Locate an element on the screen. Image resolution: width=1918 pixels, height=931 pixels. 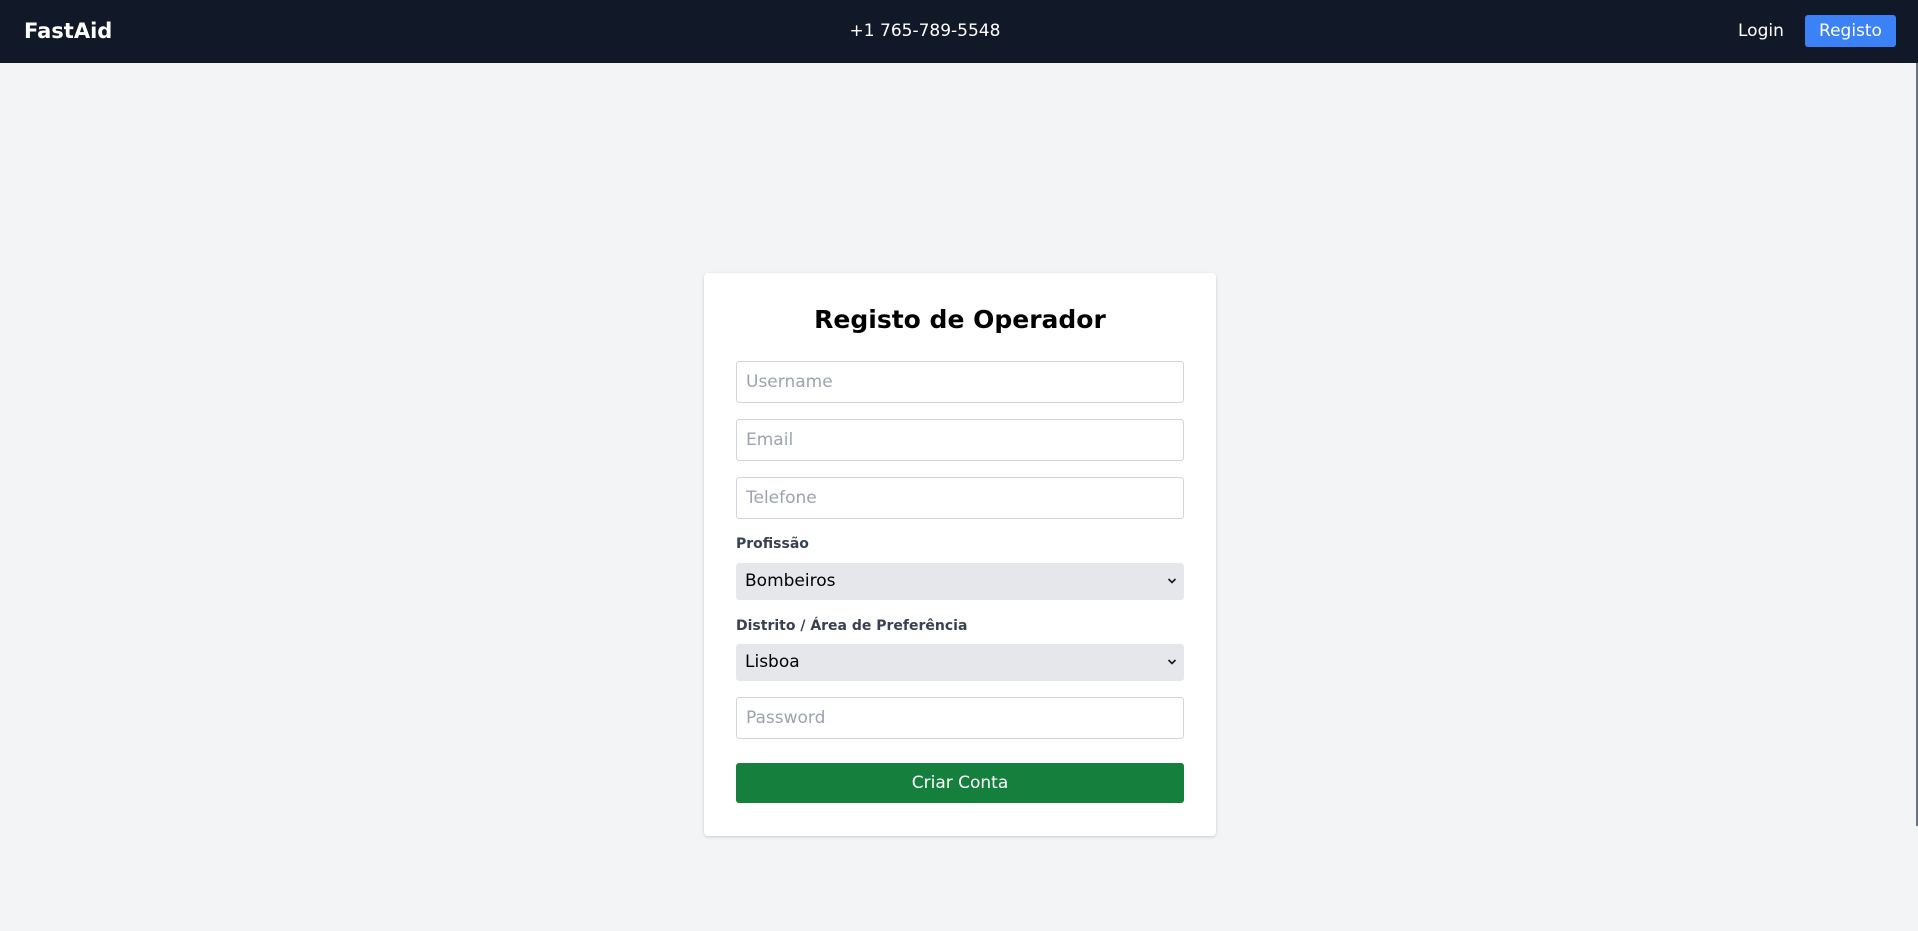
district-selected-value: Lisboa is located at coordinates (772, 662).